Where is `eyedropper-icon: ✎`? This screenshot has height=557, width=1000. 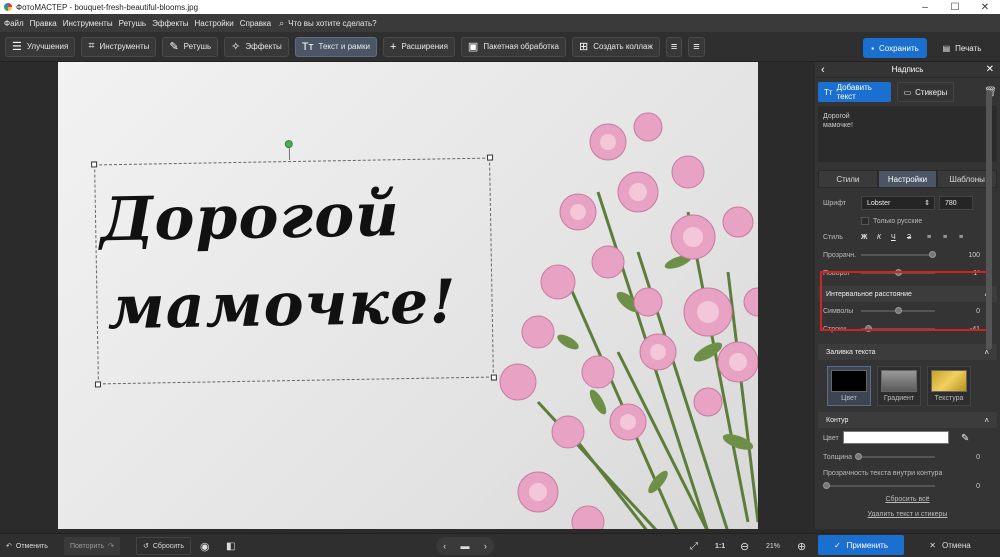
eyedropper-icon: ✎ is located at coordinates (965, 438).